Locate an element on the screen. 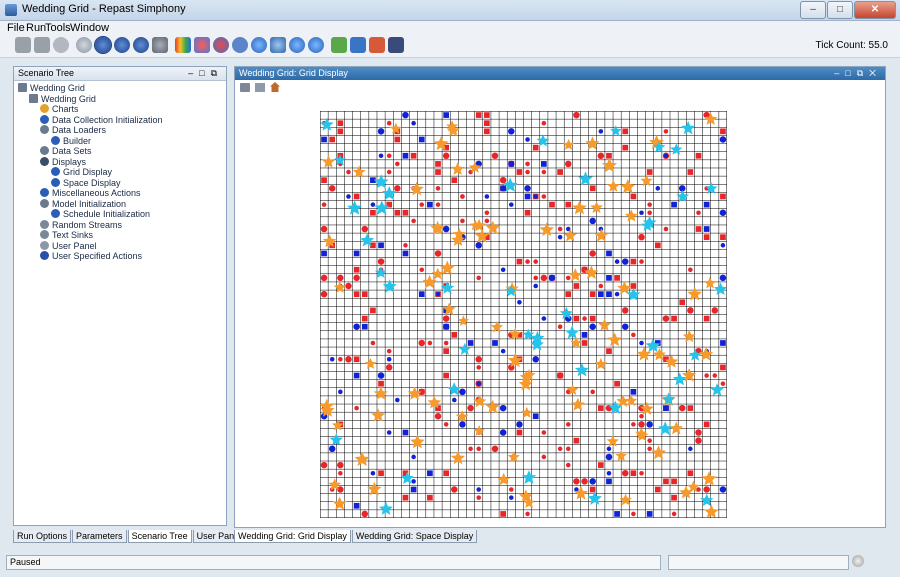 The image size is (900, 577). database-icon is located at coordinates (61, 45).